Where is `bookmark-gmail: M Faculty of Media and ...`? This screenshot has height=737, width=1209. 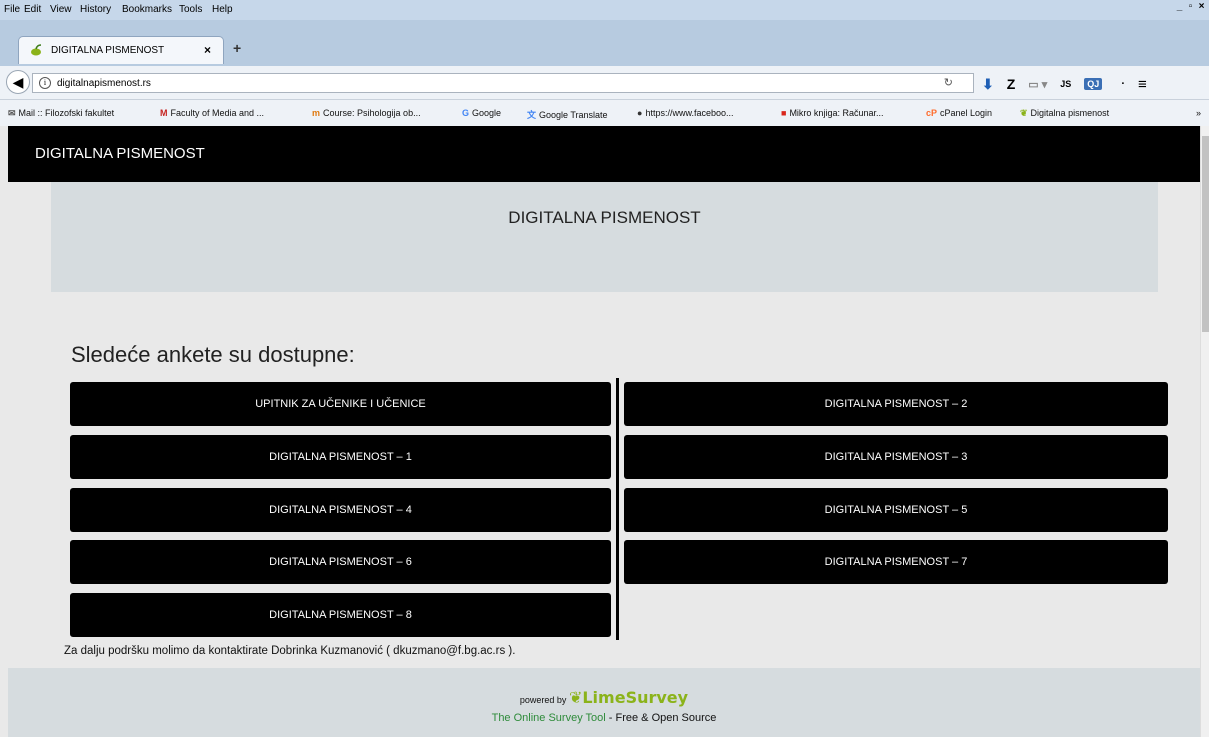
bookmark-gmail: M Faculty of Media and ... is located at coordinates (212, 113).